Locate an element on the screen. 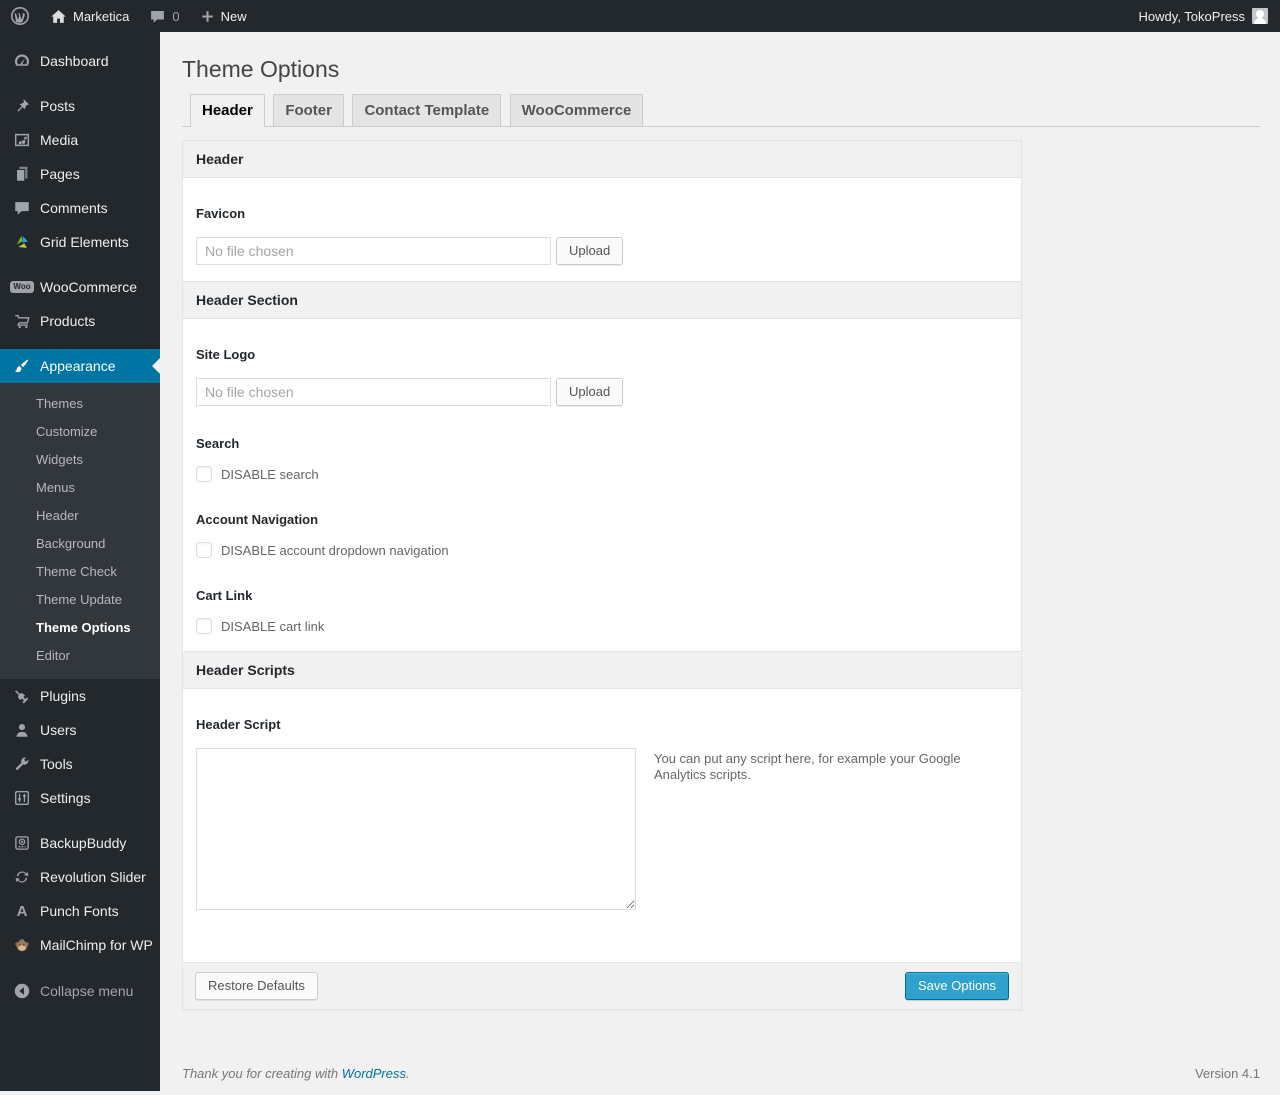 The height and width of the screenshot is (1095, 1280). sidebar-item-posts: Posts is located at coordinates (80, 106).